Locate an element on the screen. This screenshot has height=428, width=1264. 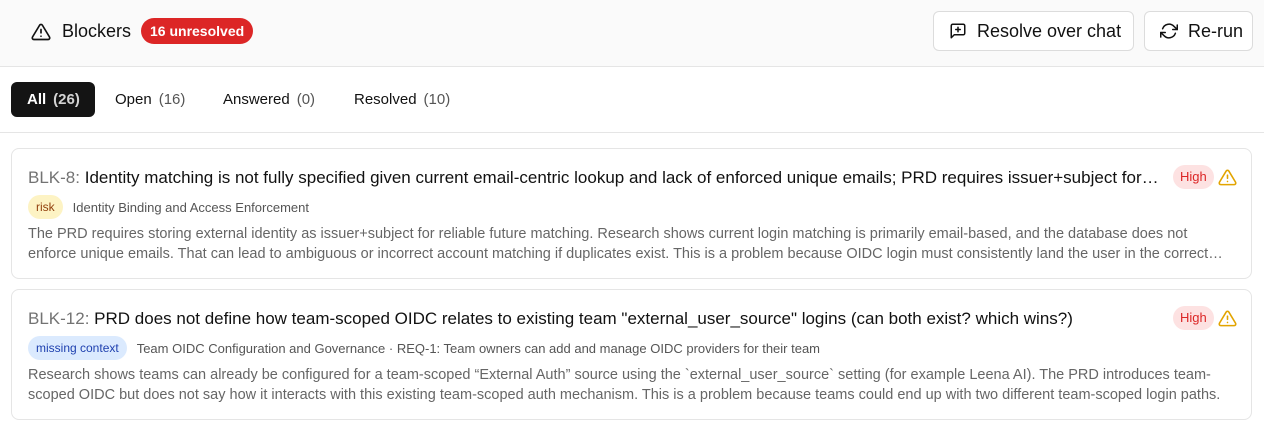
rerun-label: Re-run is located at coordinates (1216, 30).